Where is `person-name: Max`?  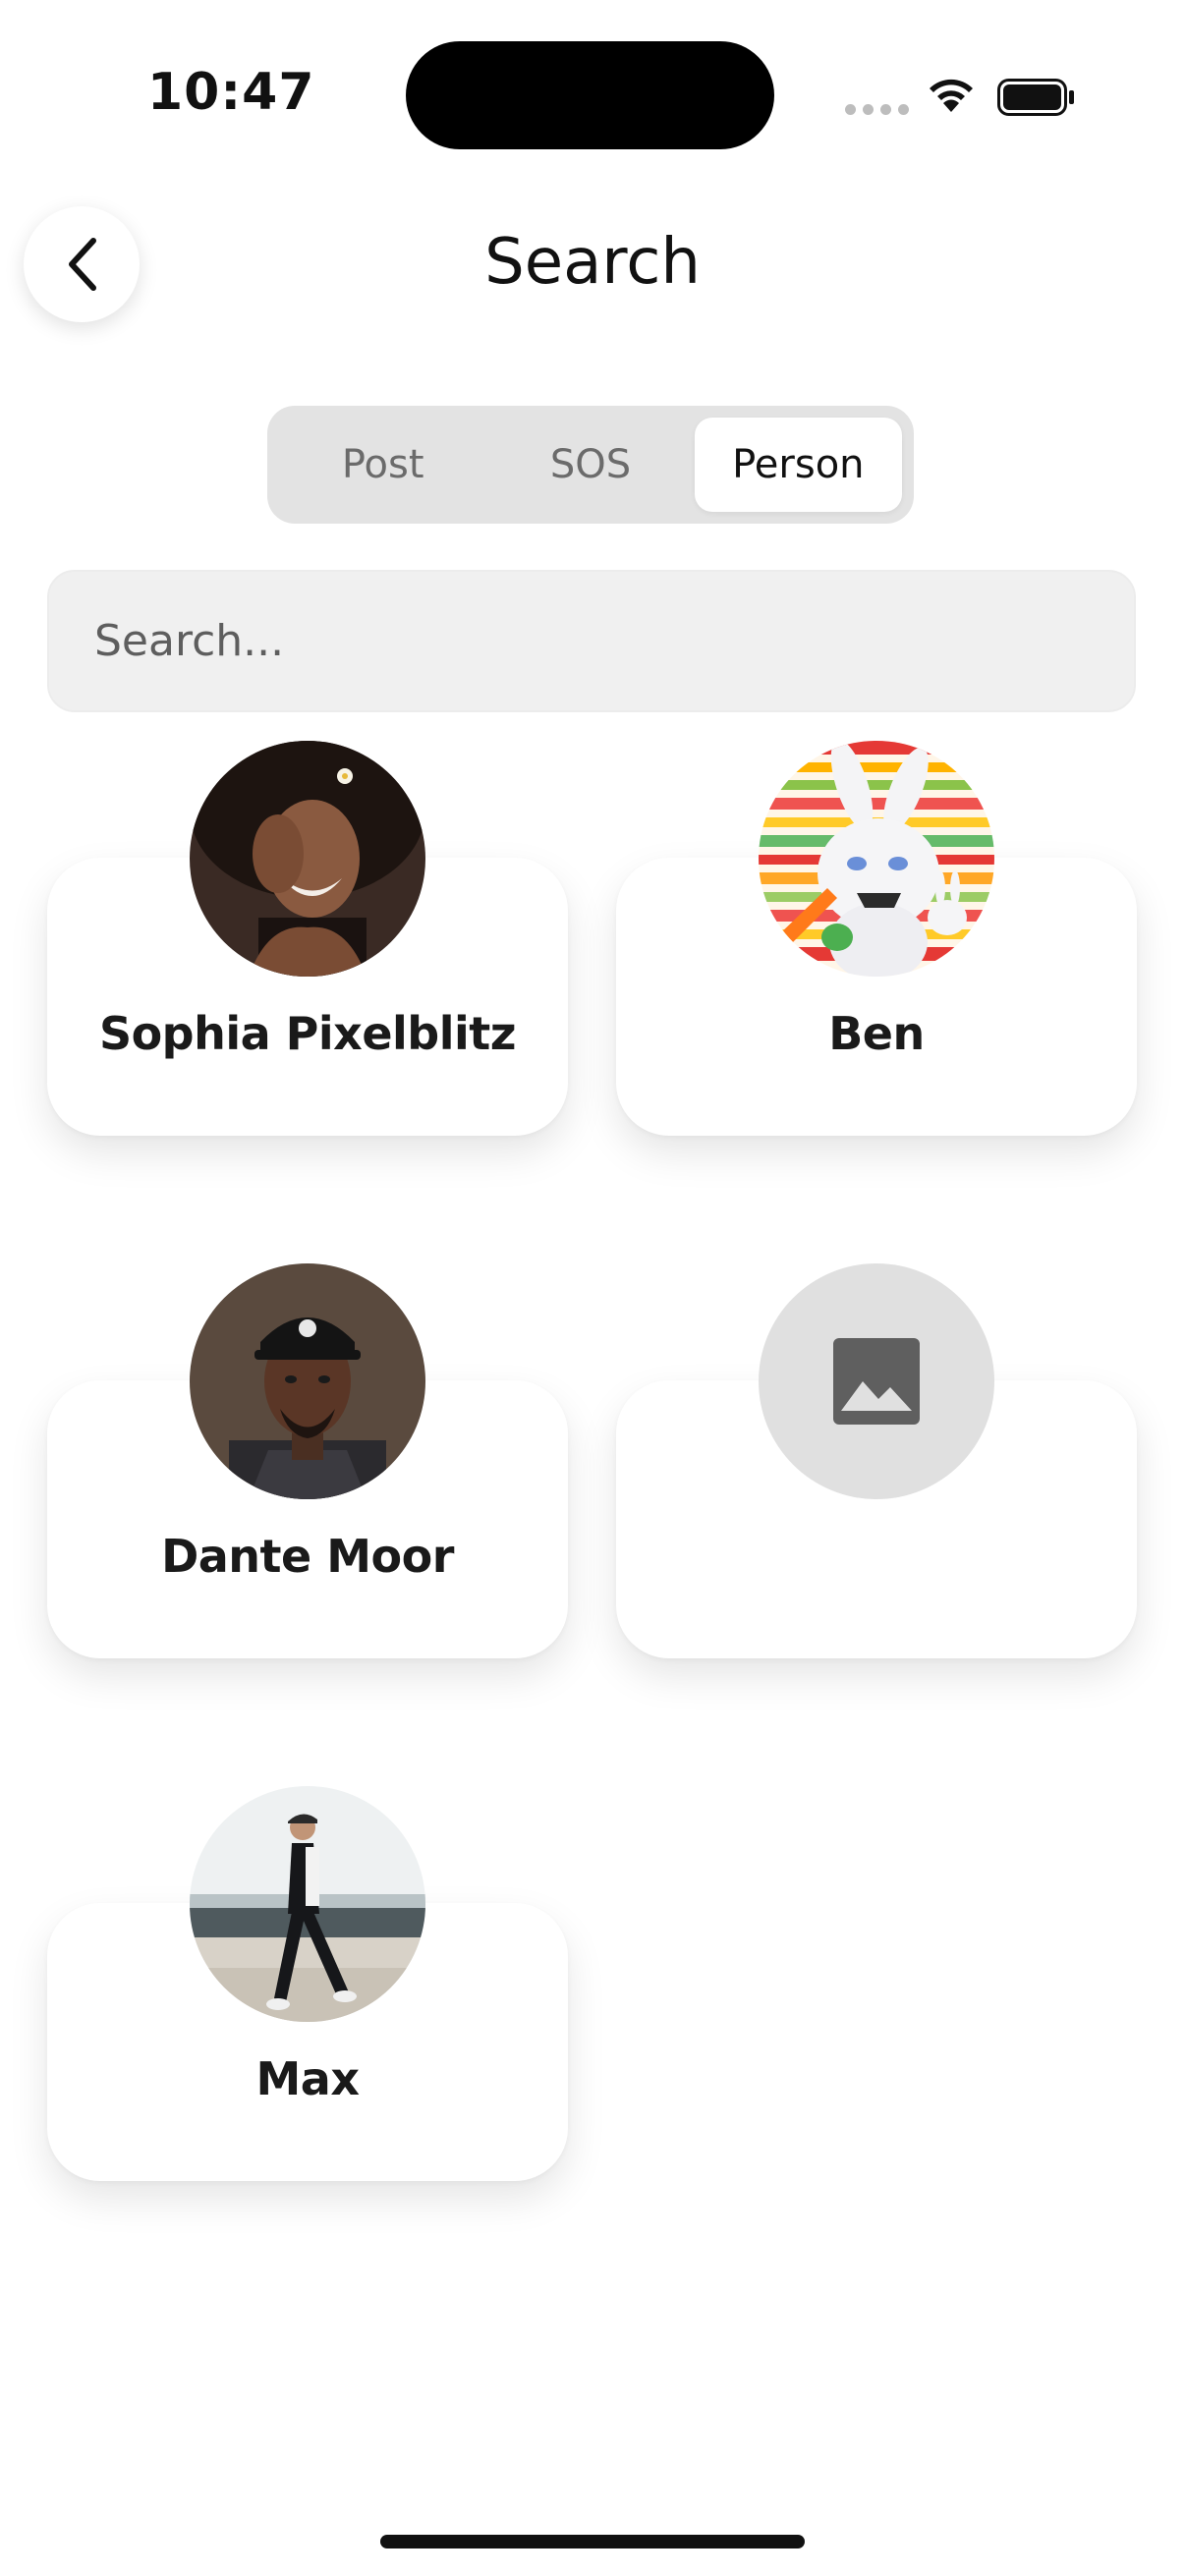
person-name: Max is located at coordinates (308, 2078).